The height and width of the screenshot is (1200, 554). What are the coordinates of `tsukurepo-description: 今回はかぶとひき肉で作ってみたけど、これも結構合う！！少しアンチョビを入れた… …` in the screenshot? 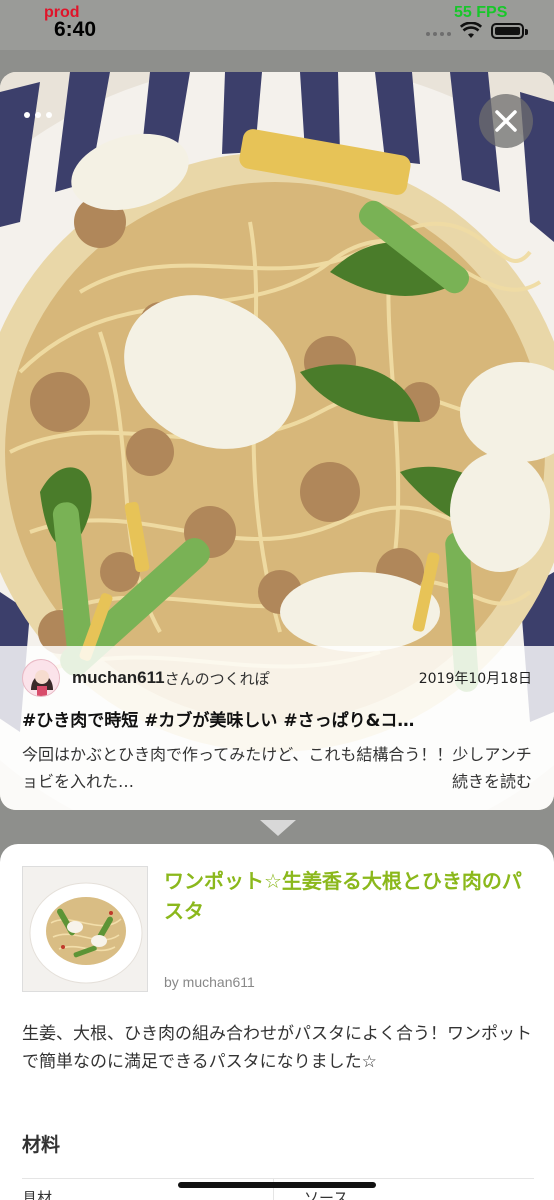 It's located at (277, 768).